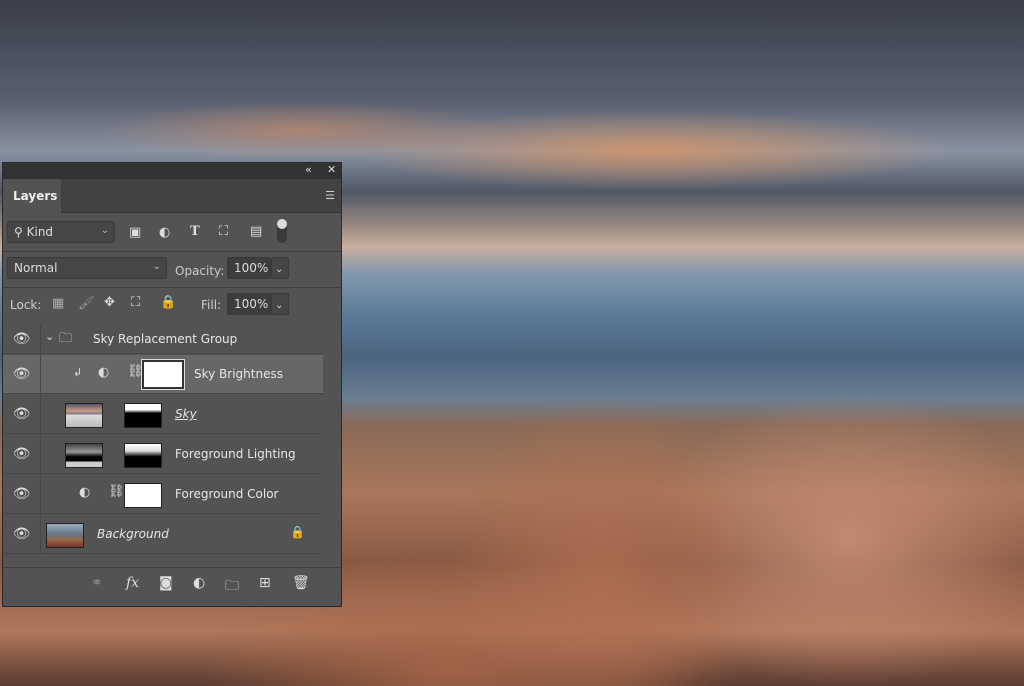 This screenshot has width=1024, height=686. Describe the element at coordinates (211, 305) in the screenshot. I see `fill-label: Fill:` at that location.